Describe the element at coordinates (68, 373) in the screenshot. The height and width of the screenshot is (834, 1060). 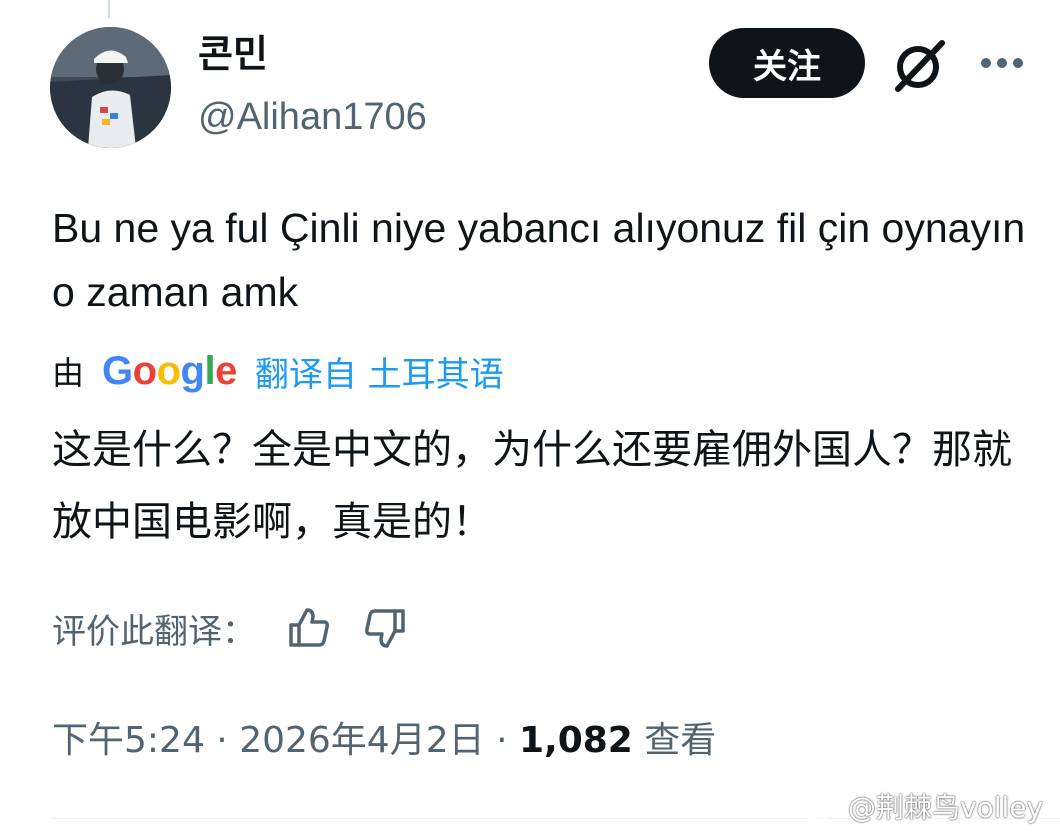
I see `translated-by-label: 由` at that location.